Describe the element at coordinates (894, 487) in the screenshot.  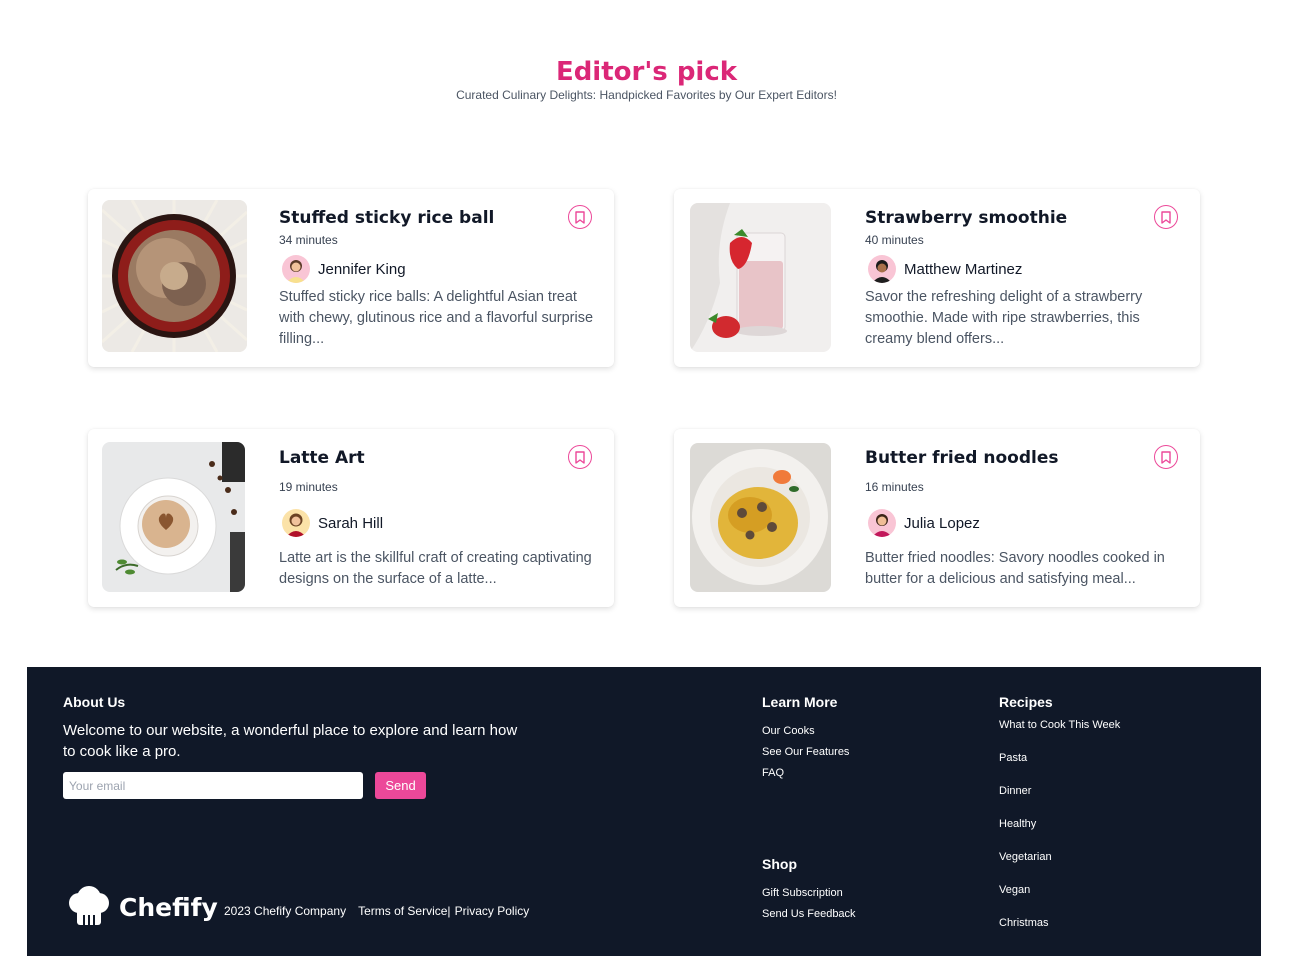
I see `recipe-time: 16 minutes` at that location.